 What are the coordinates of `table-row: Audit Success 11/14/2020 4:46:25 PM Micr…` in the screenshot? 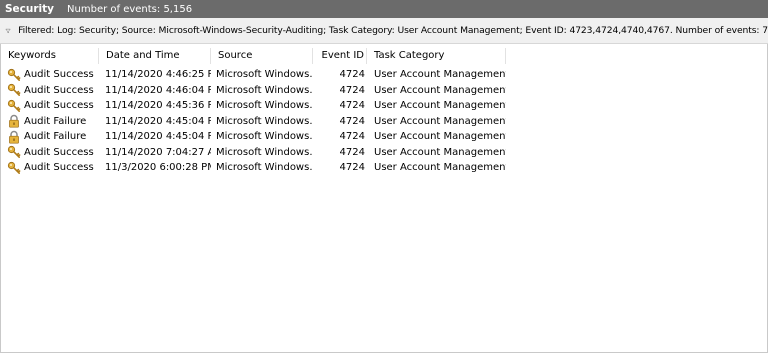 It's located at (253, 75).